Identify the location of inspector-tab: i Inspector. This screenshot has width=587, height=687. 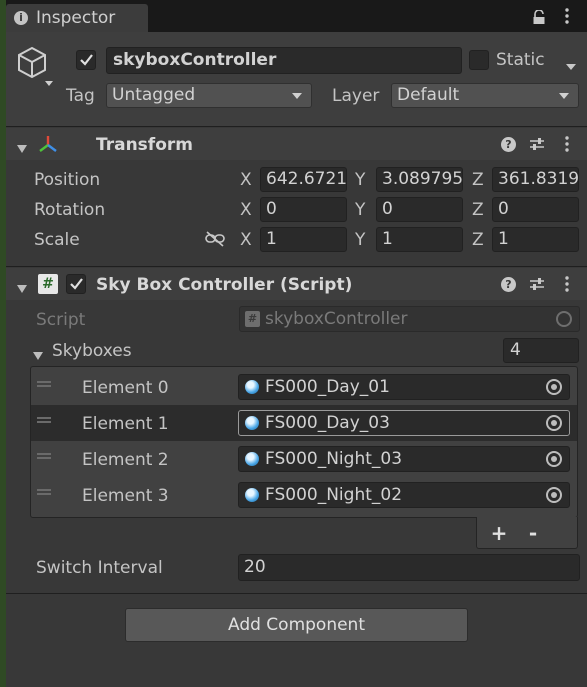
(77, 18).